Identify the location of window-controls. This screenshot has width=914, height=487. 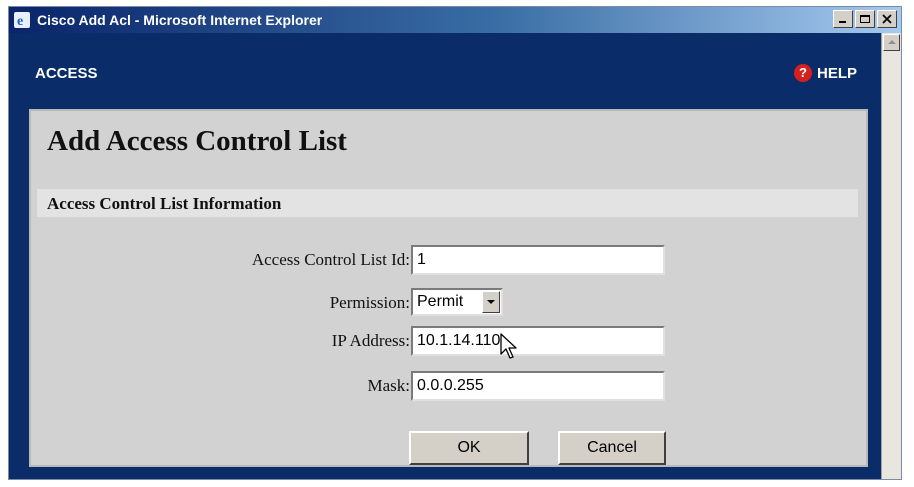
(865, 19).